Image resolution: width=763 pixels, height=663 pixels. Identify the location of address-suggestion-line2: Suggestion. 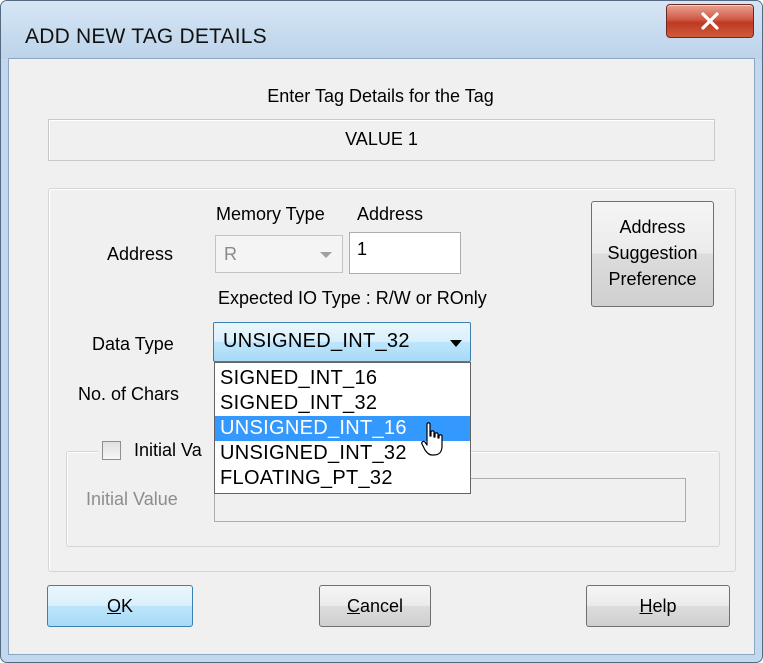
(652, 253).